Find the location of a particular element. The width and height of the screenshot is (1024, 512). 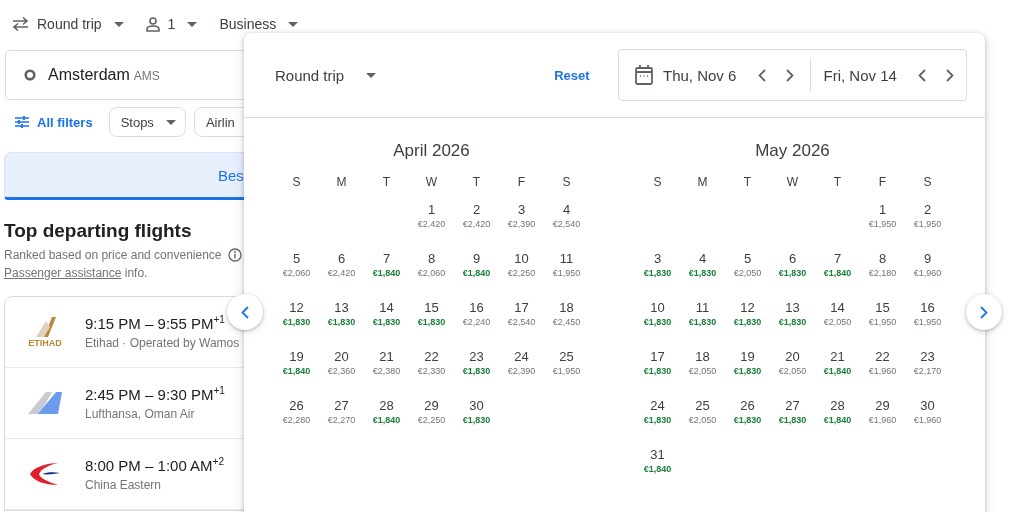

weekday-label: F is located at coordinates (882, 183).